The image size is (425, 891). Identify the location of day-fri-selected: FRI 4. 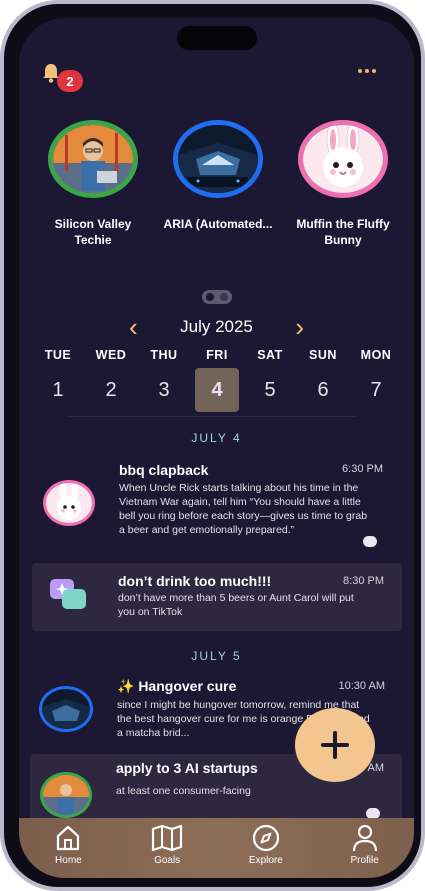
(217, 380).